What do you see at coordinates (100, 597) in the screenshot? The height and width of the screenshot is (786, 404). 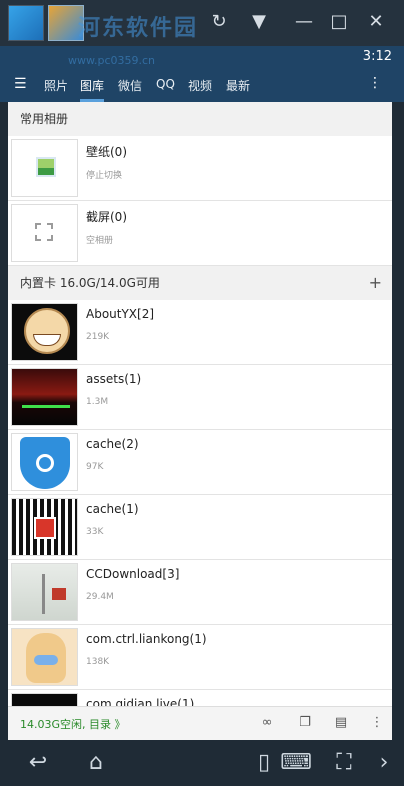 I see `album-size: 29.4M` at bounding box center [100, 597].